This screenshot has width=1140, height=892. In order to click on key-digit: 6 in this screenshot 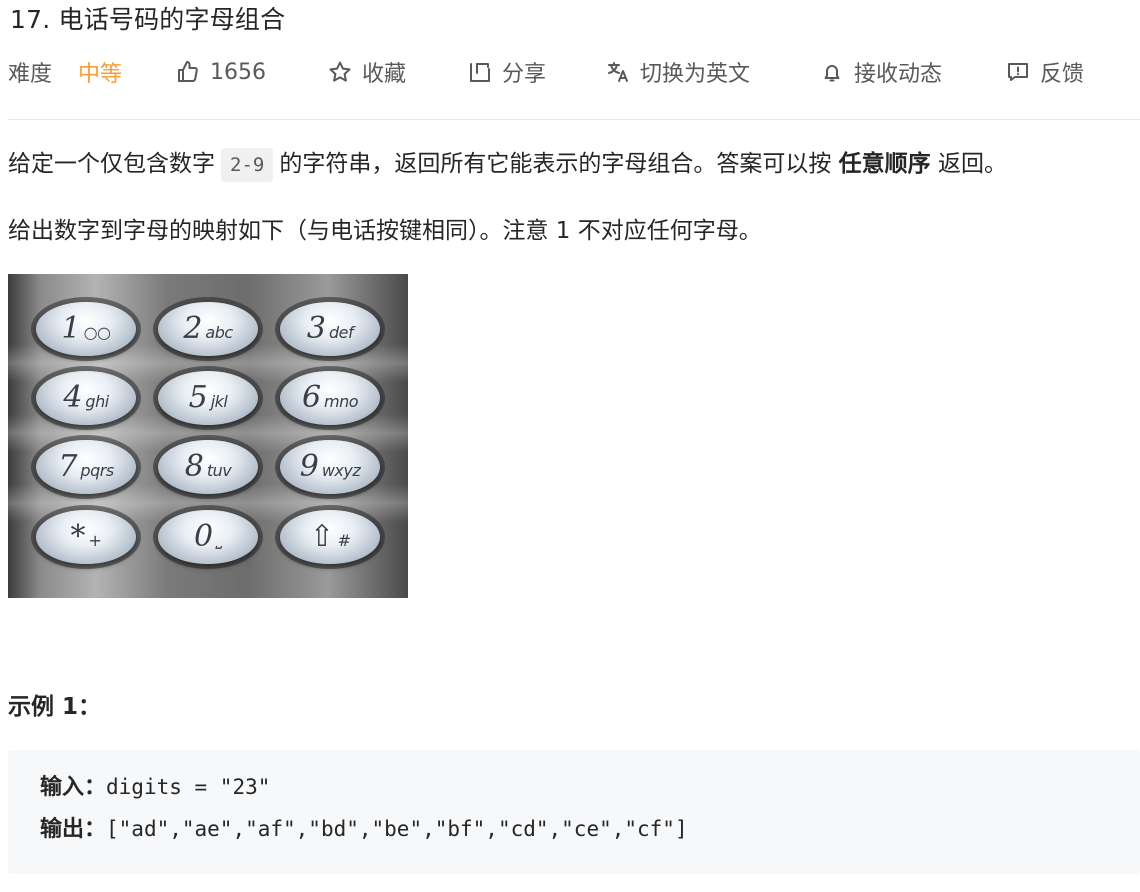, I will do `click(311, 397)`.